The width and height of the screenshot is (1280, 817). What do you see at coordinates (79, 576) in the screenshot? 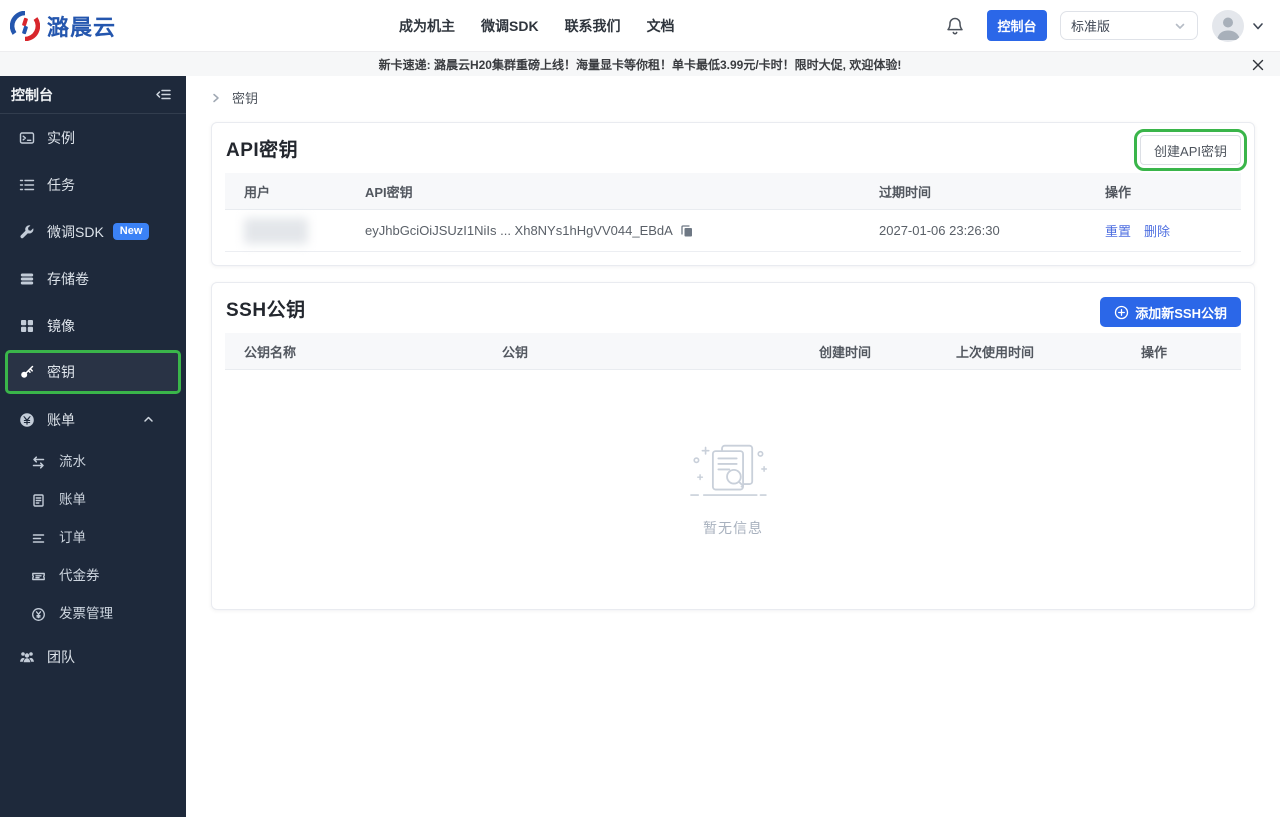
I see `sidebar-item-label: 代金券` at bounding box center [79, 576].